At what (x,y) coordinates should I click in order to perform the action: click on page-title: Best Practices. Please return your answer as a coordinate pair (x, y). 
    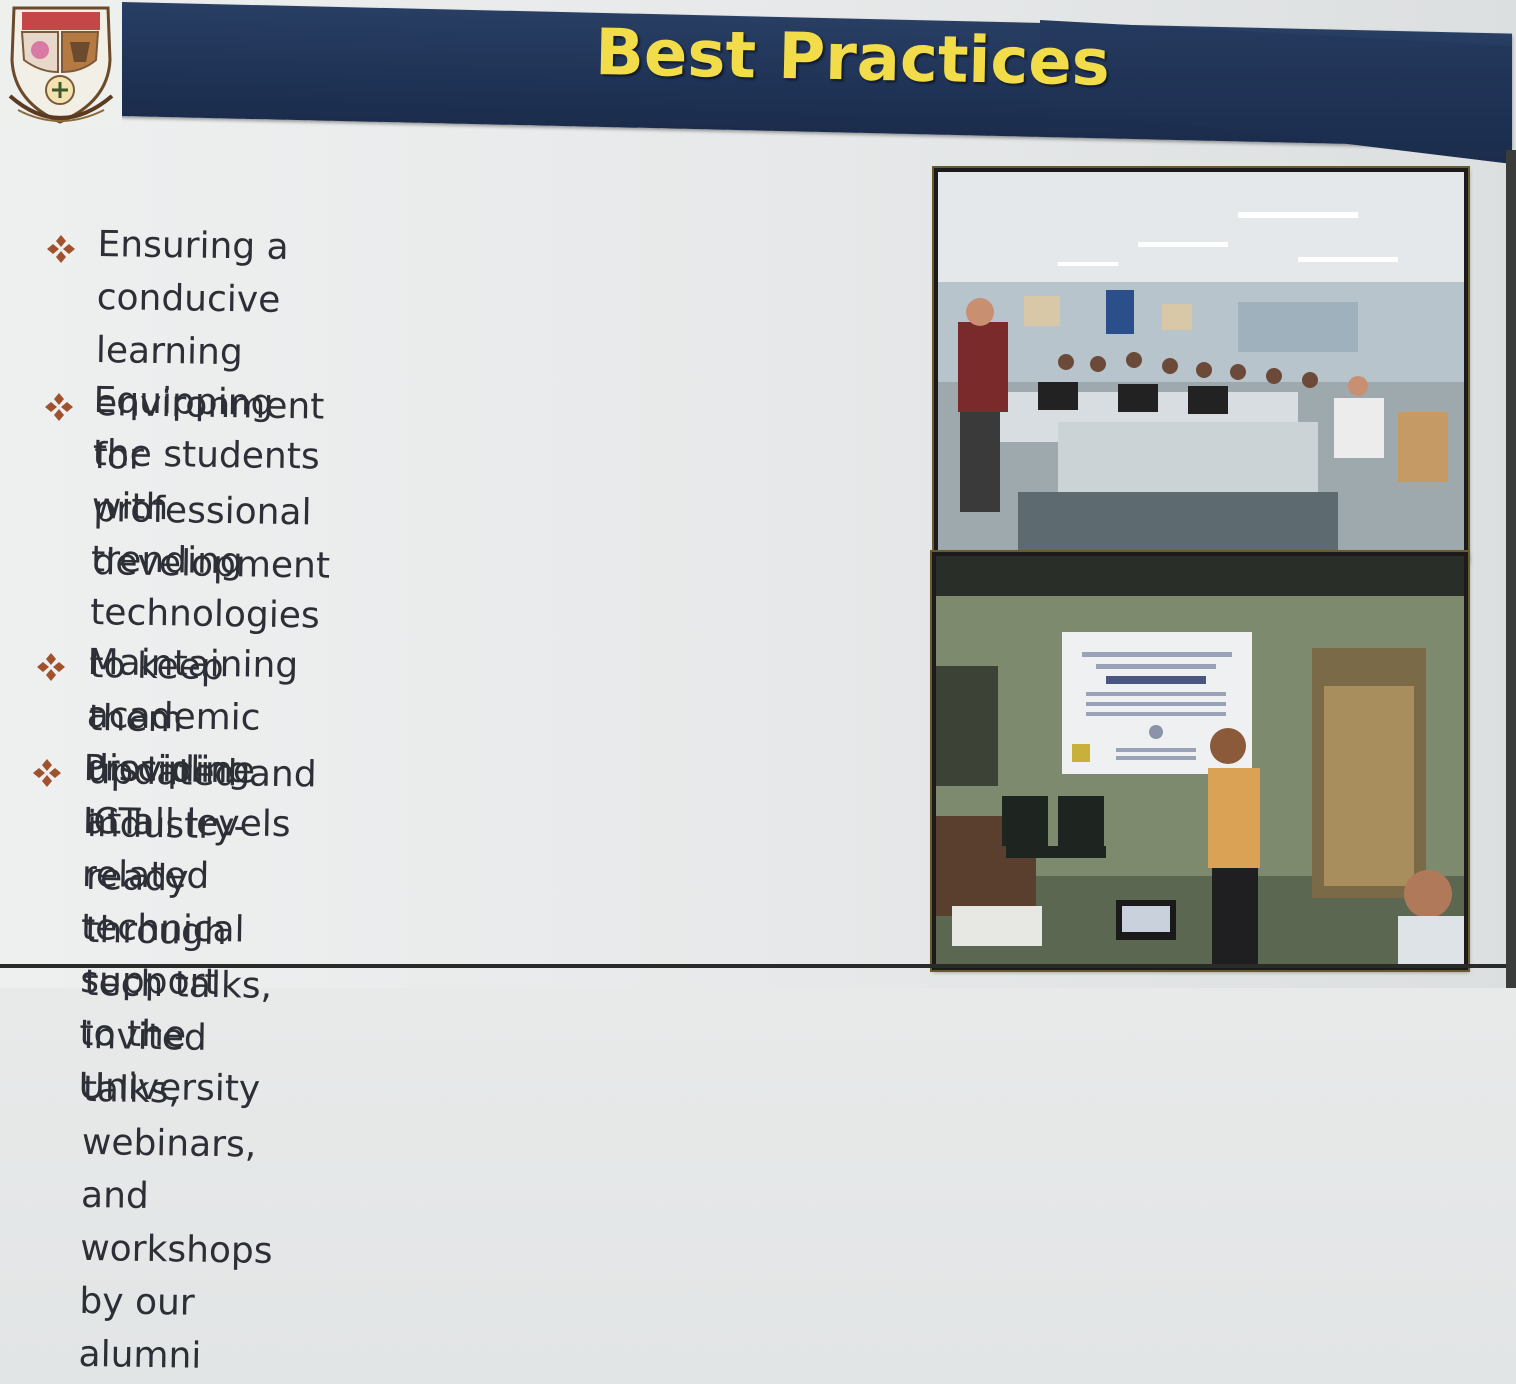
    Looking at the image, I should click on (852, 58).